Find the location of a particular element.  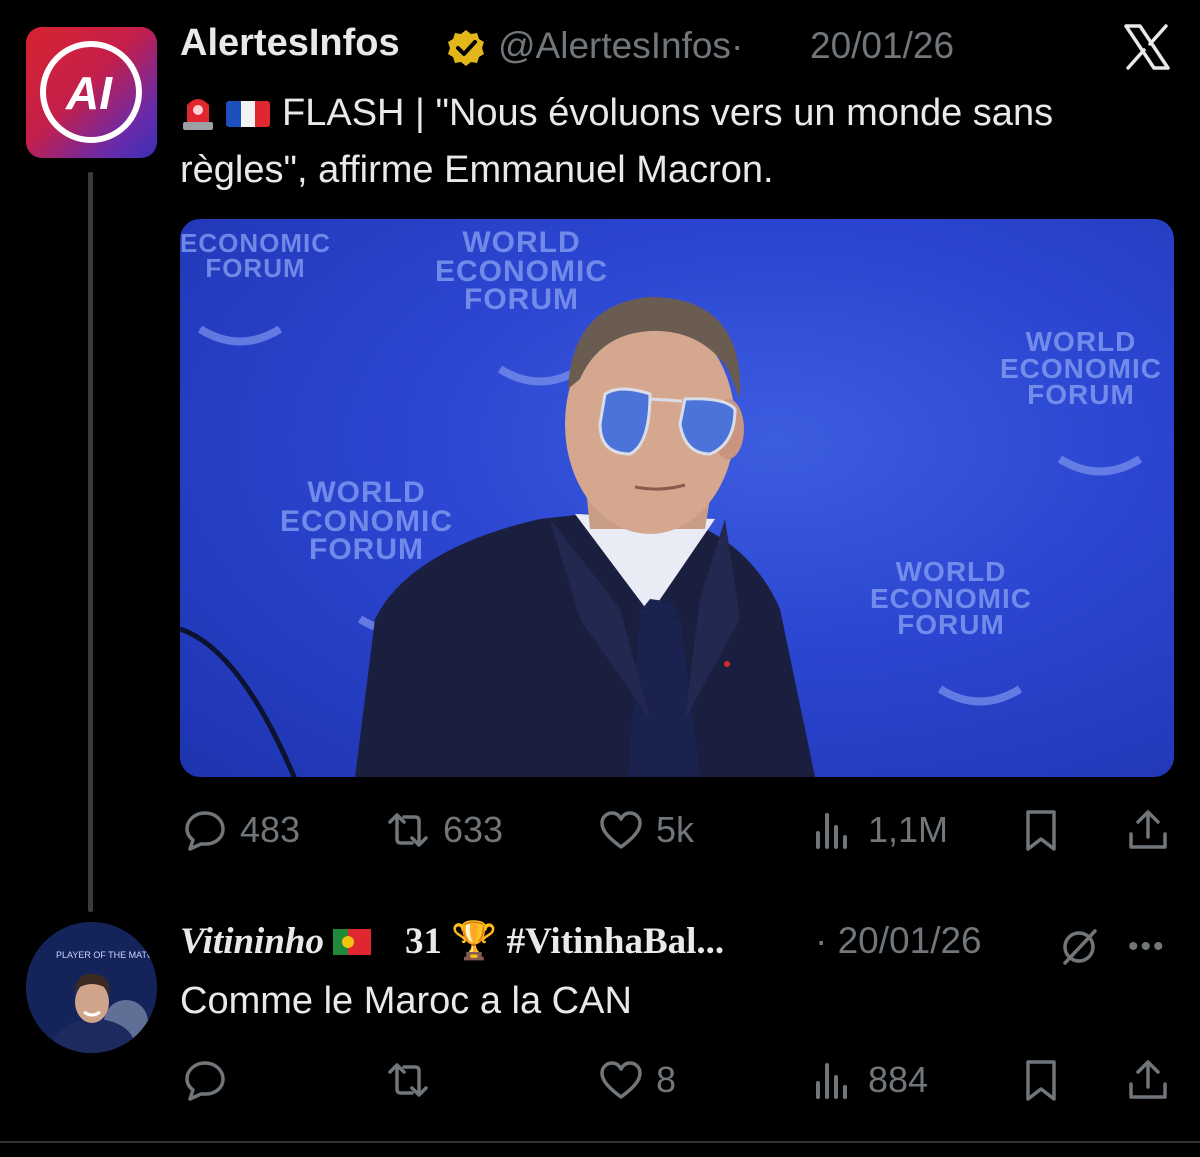

siren-icon is located at coordinates (198, 114).